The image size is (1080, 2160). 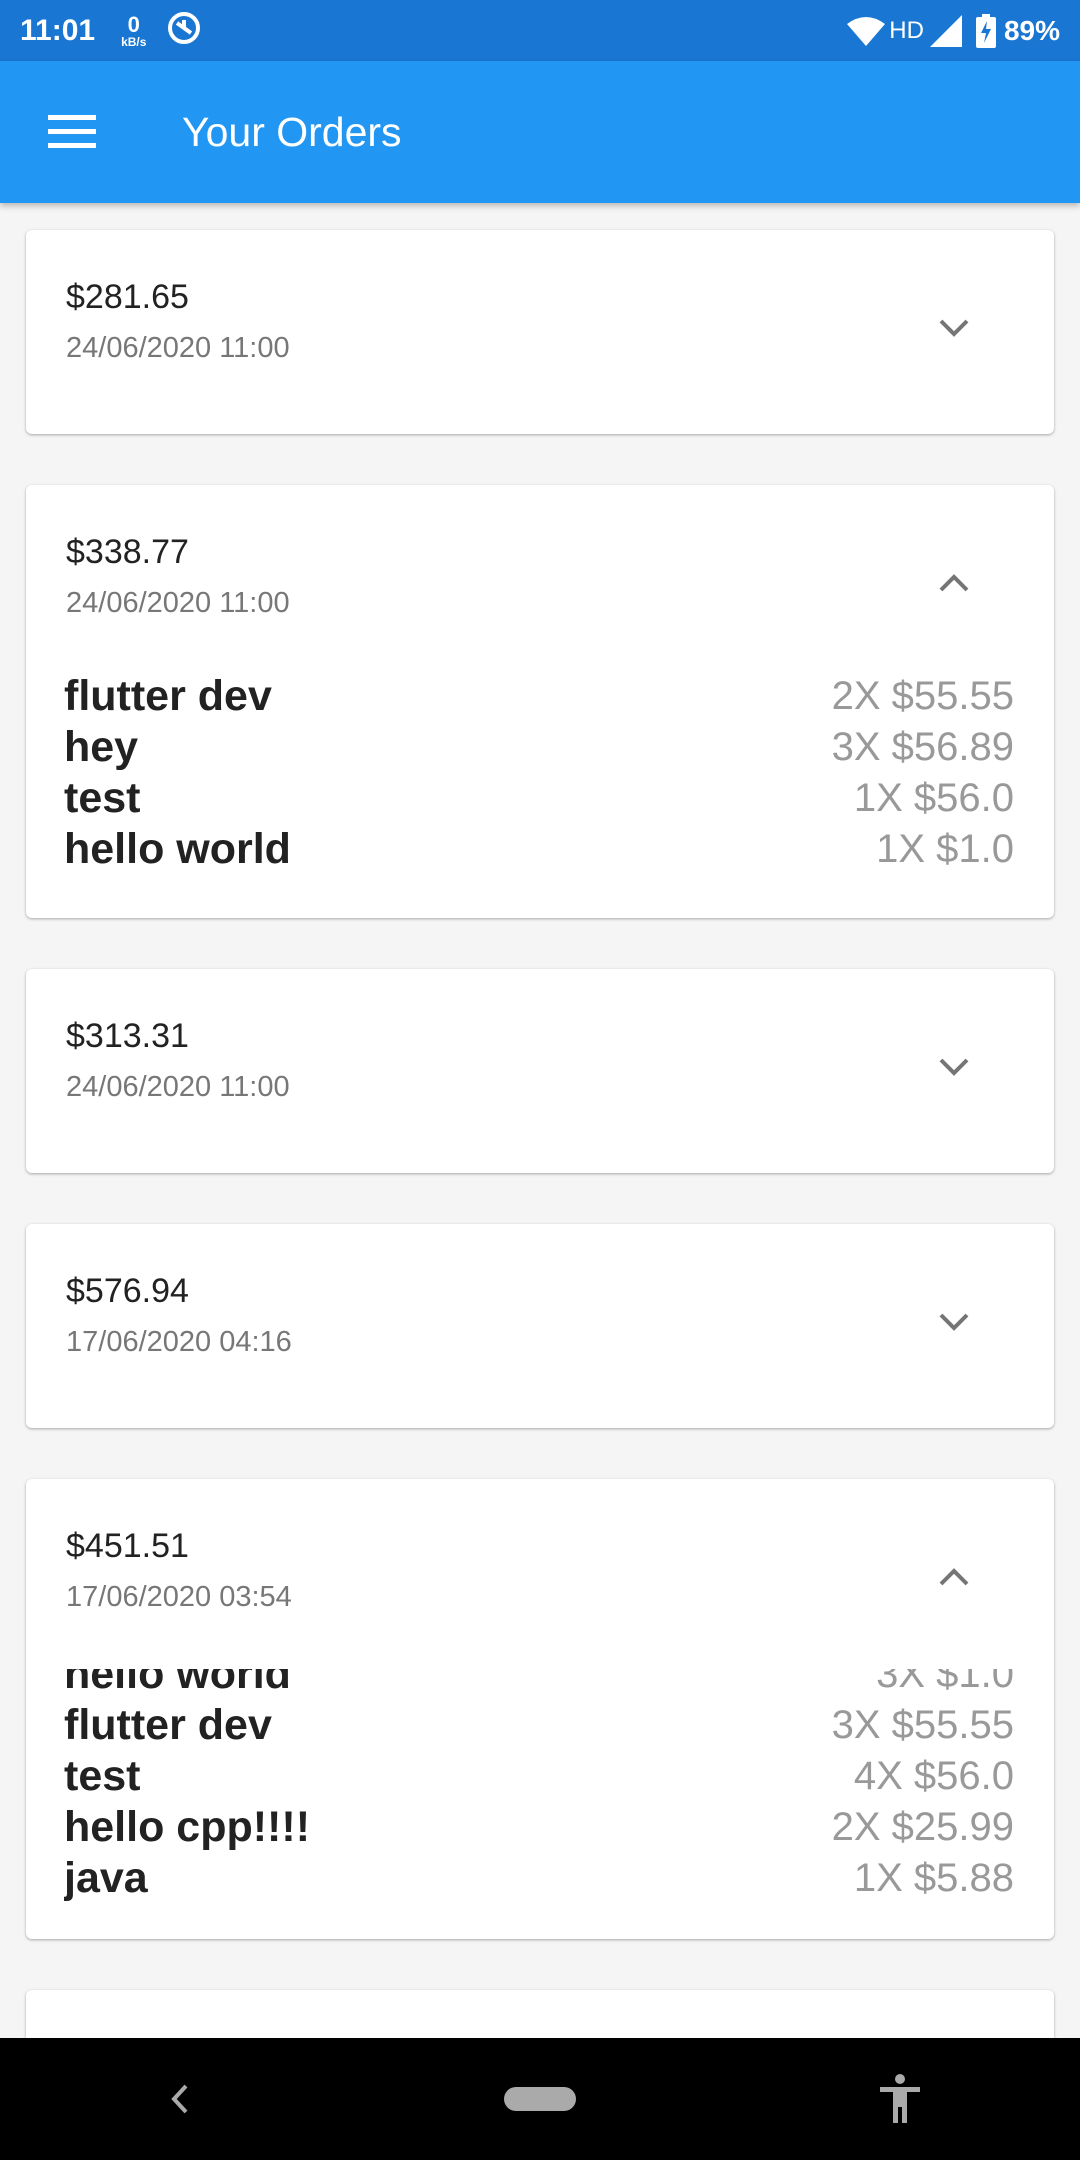 I want to click on order-item-row: java 1X $5.88, so click(x=539, y=1878).